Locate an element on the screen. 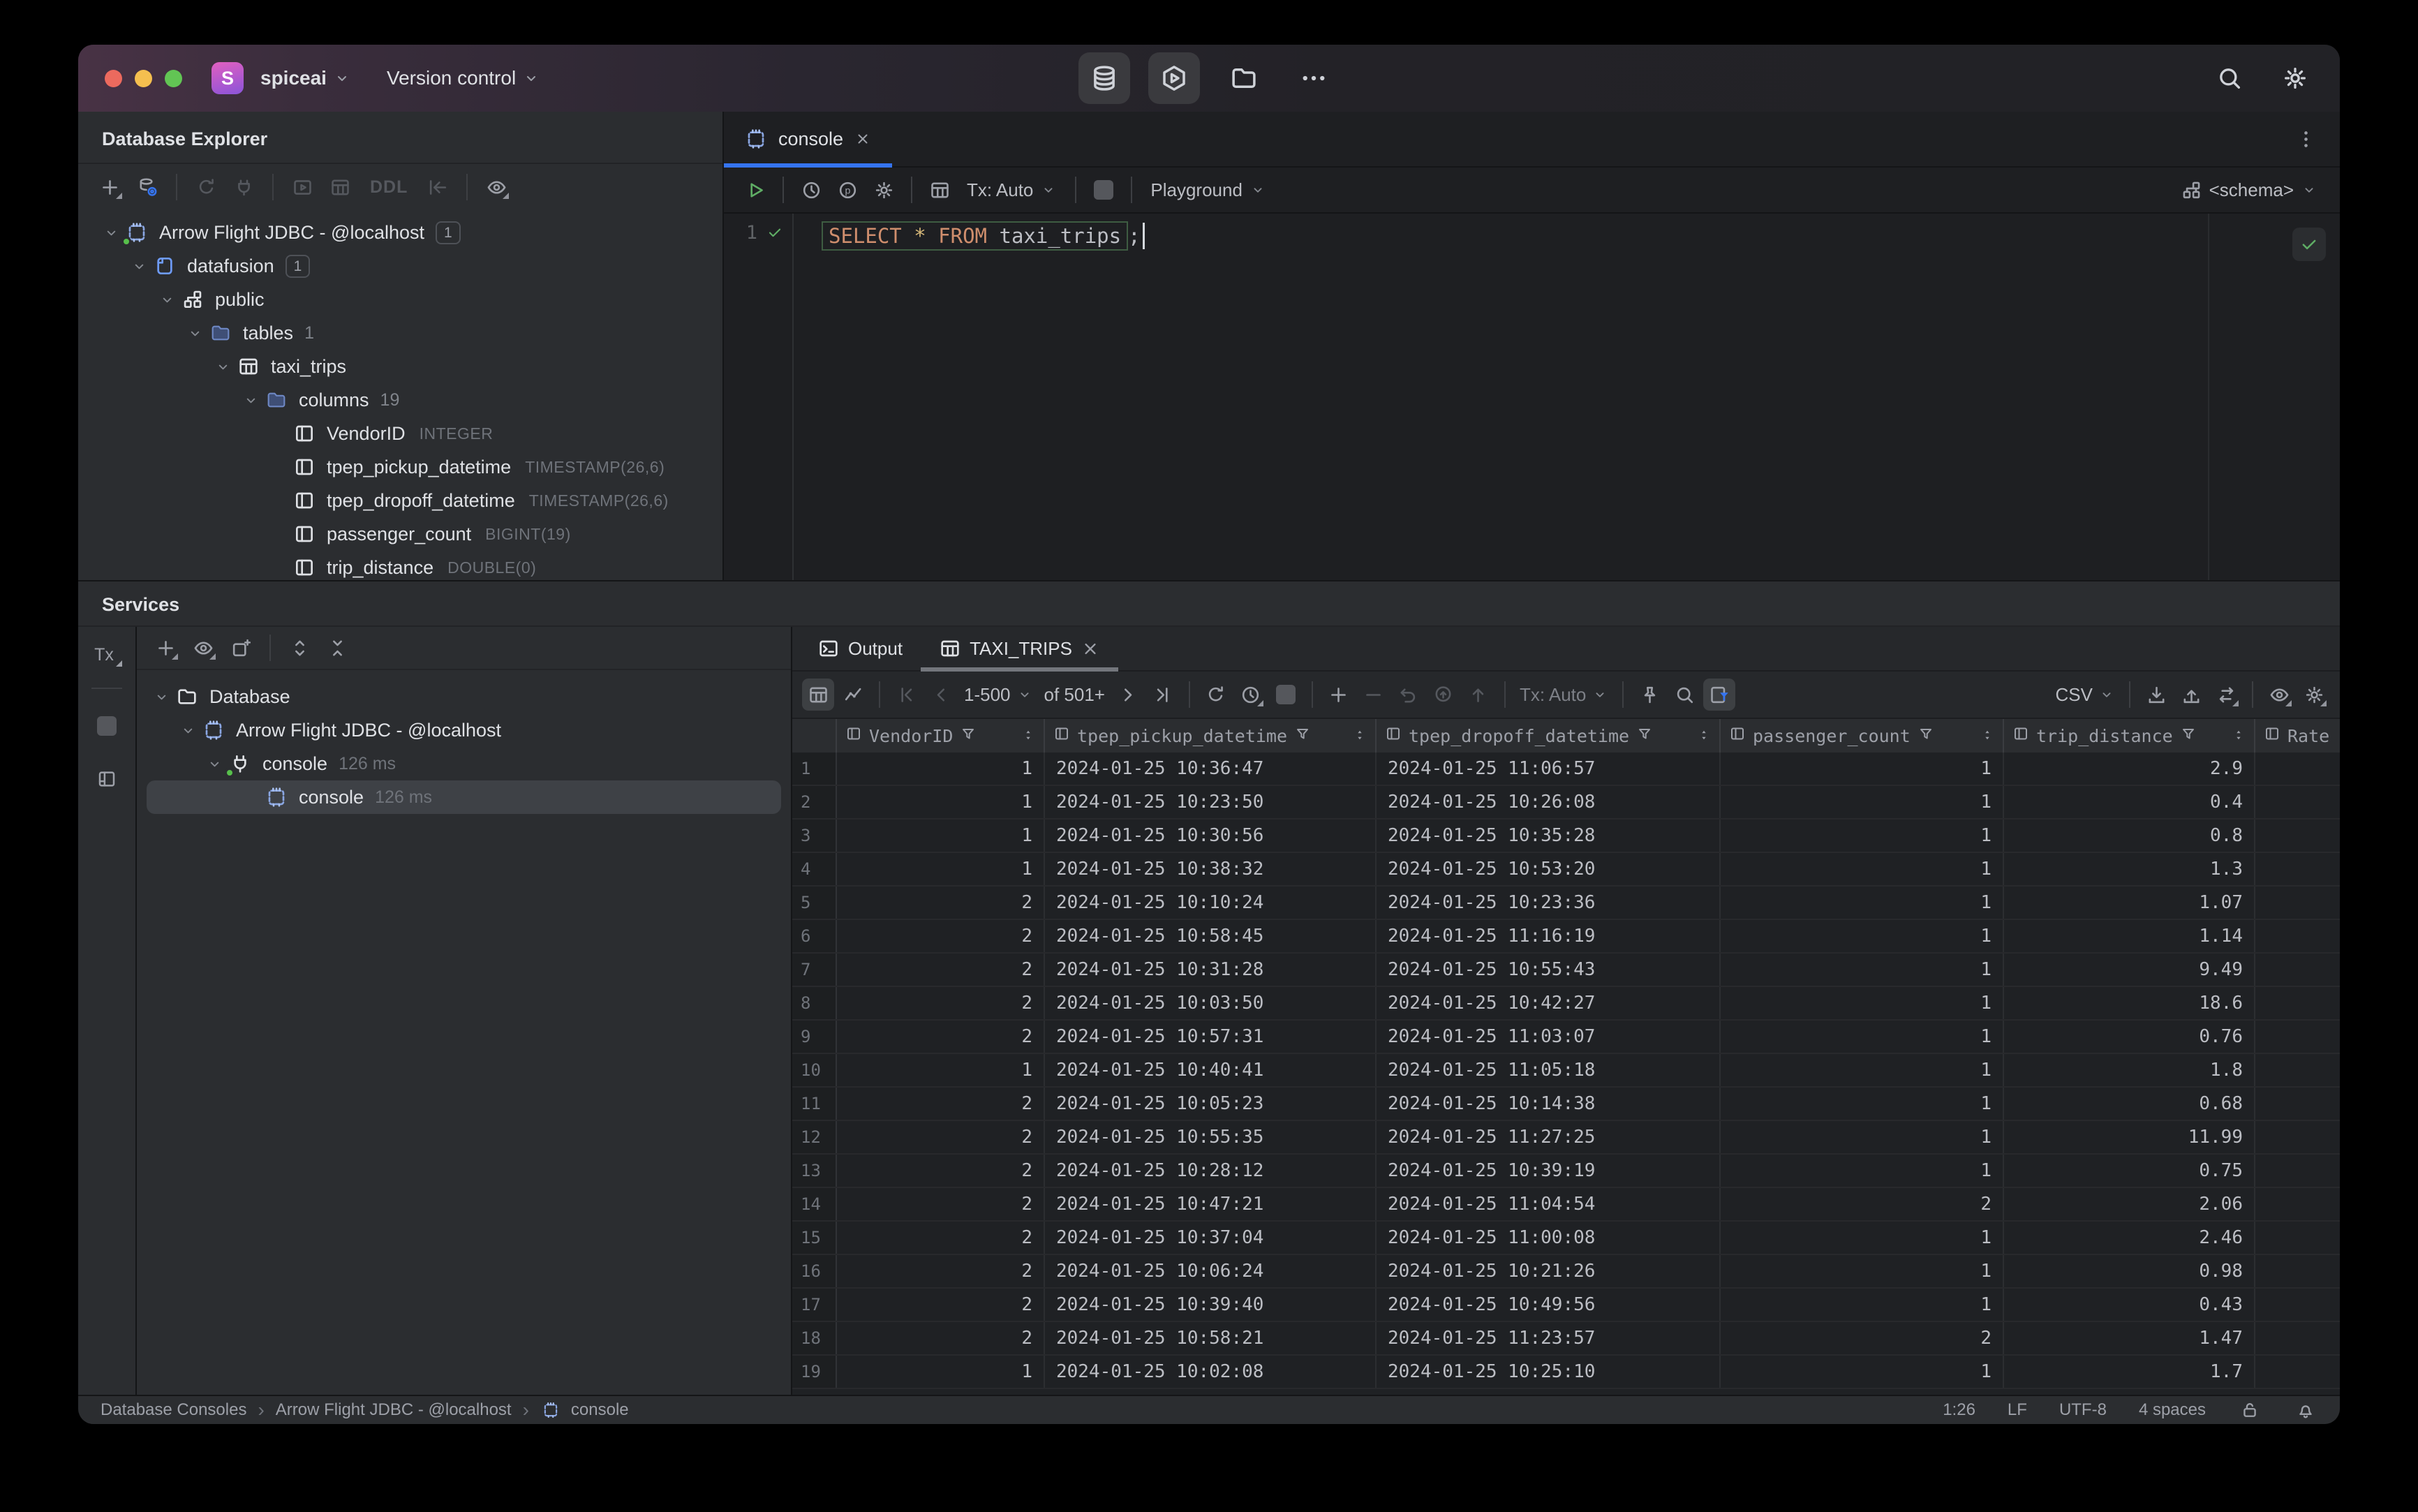  table-cell: 2024-01-25 11:23:57 is located at coordinates (1549, 1338).